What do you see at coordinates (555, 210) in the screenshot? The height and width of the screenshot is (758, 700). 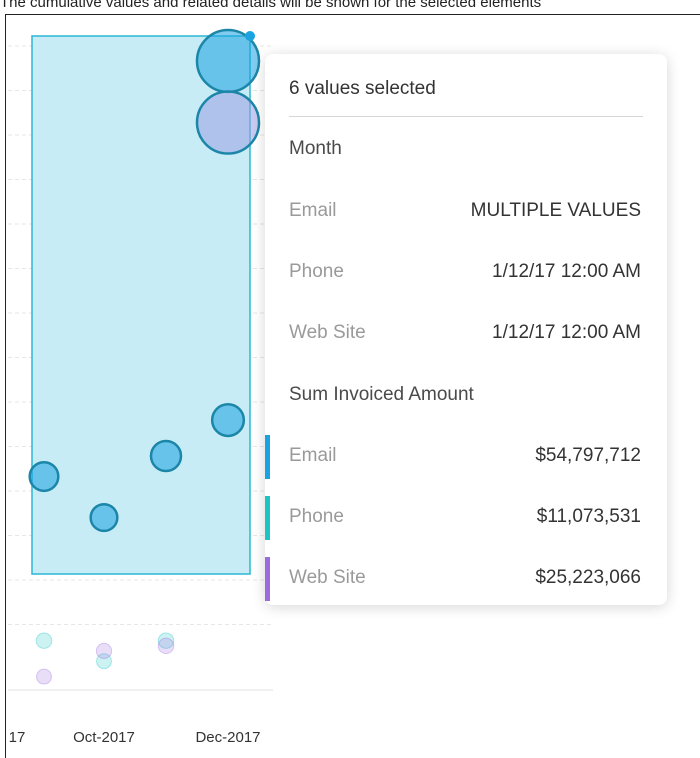 I see `row-value: MULTIPLE VALUES` at bounding box center [555, 210].